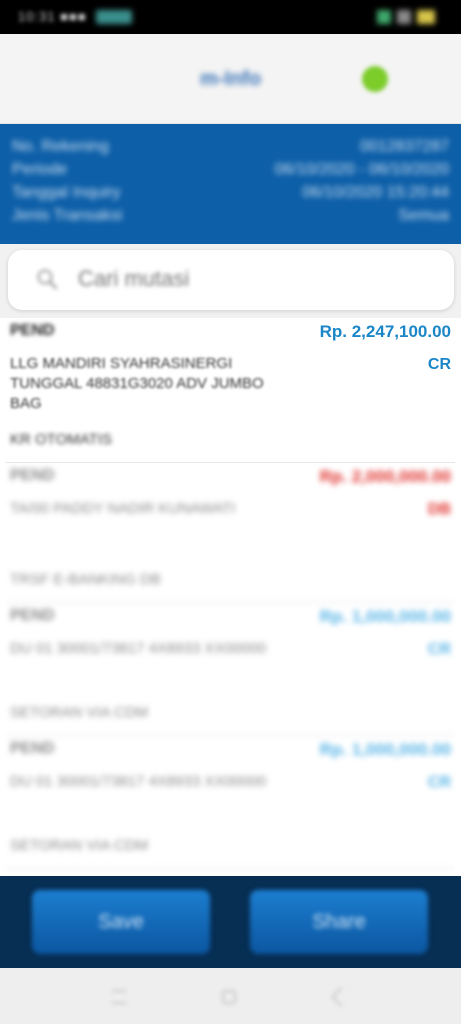 Image resolution: width=461 pixels, height=1024 pixels. Describe the element at coordinates (230, 195) in the screenshot. I see `info-row: Tanggal Inquiry 06/10/2020 15:20:44` at that location.